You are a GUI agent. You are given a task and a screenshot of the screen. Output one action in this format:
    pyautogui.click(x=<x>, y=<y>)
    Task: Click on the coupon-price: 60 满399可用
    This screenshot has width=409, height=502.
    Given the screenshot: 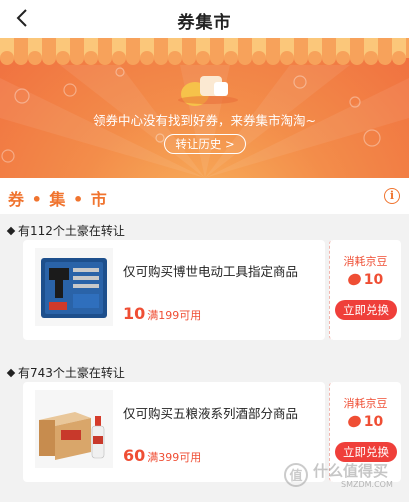 What is the action you would take?
    pyautogui.click(x=162, y=455)
    